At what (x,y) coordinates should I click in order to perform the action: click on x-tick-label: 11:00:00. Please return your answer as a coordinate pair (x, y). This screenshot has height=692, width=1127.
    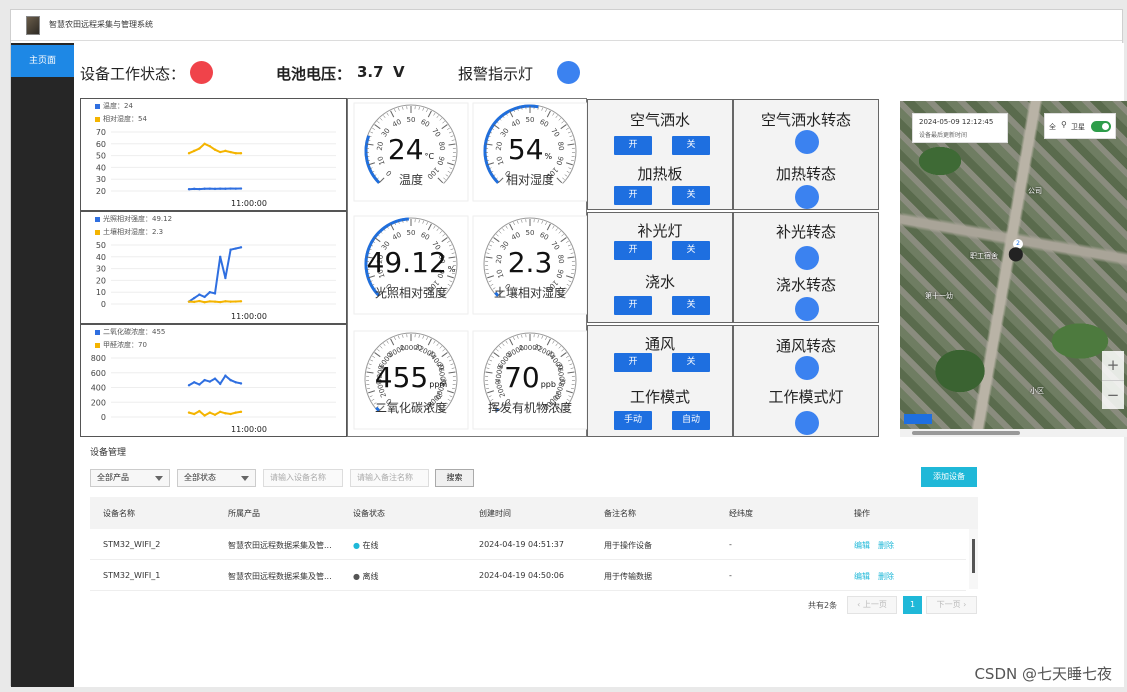
    Looking at the image, I should click on (249, 203).